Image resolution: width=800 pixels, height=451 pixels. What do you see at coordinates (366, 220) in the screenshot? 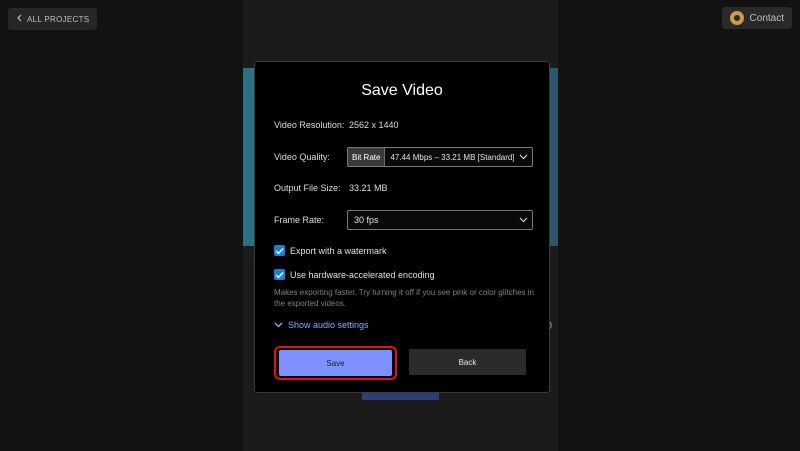
I see `frame-rate-value: 30 fps` at bounding box center [366, 220].